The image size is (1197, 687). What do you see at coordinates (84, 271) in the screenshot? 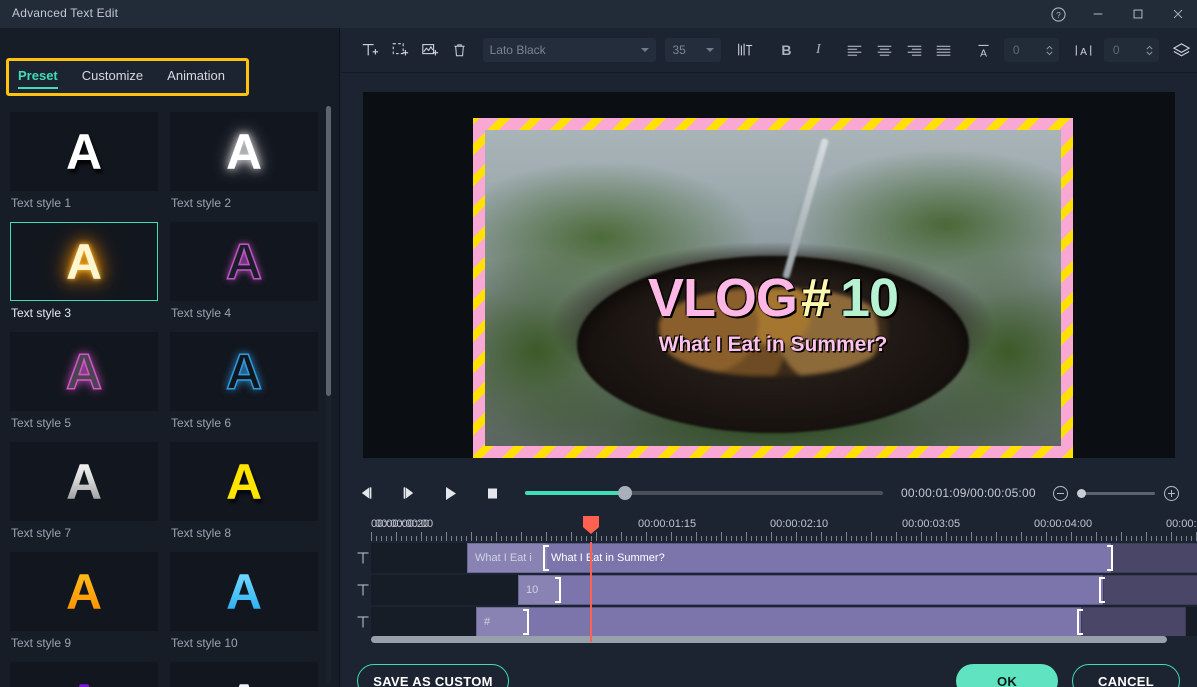
I see `preset-item-3: A Text style 3` at bounding box center [84, 271].